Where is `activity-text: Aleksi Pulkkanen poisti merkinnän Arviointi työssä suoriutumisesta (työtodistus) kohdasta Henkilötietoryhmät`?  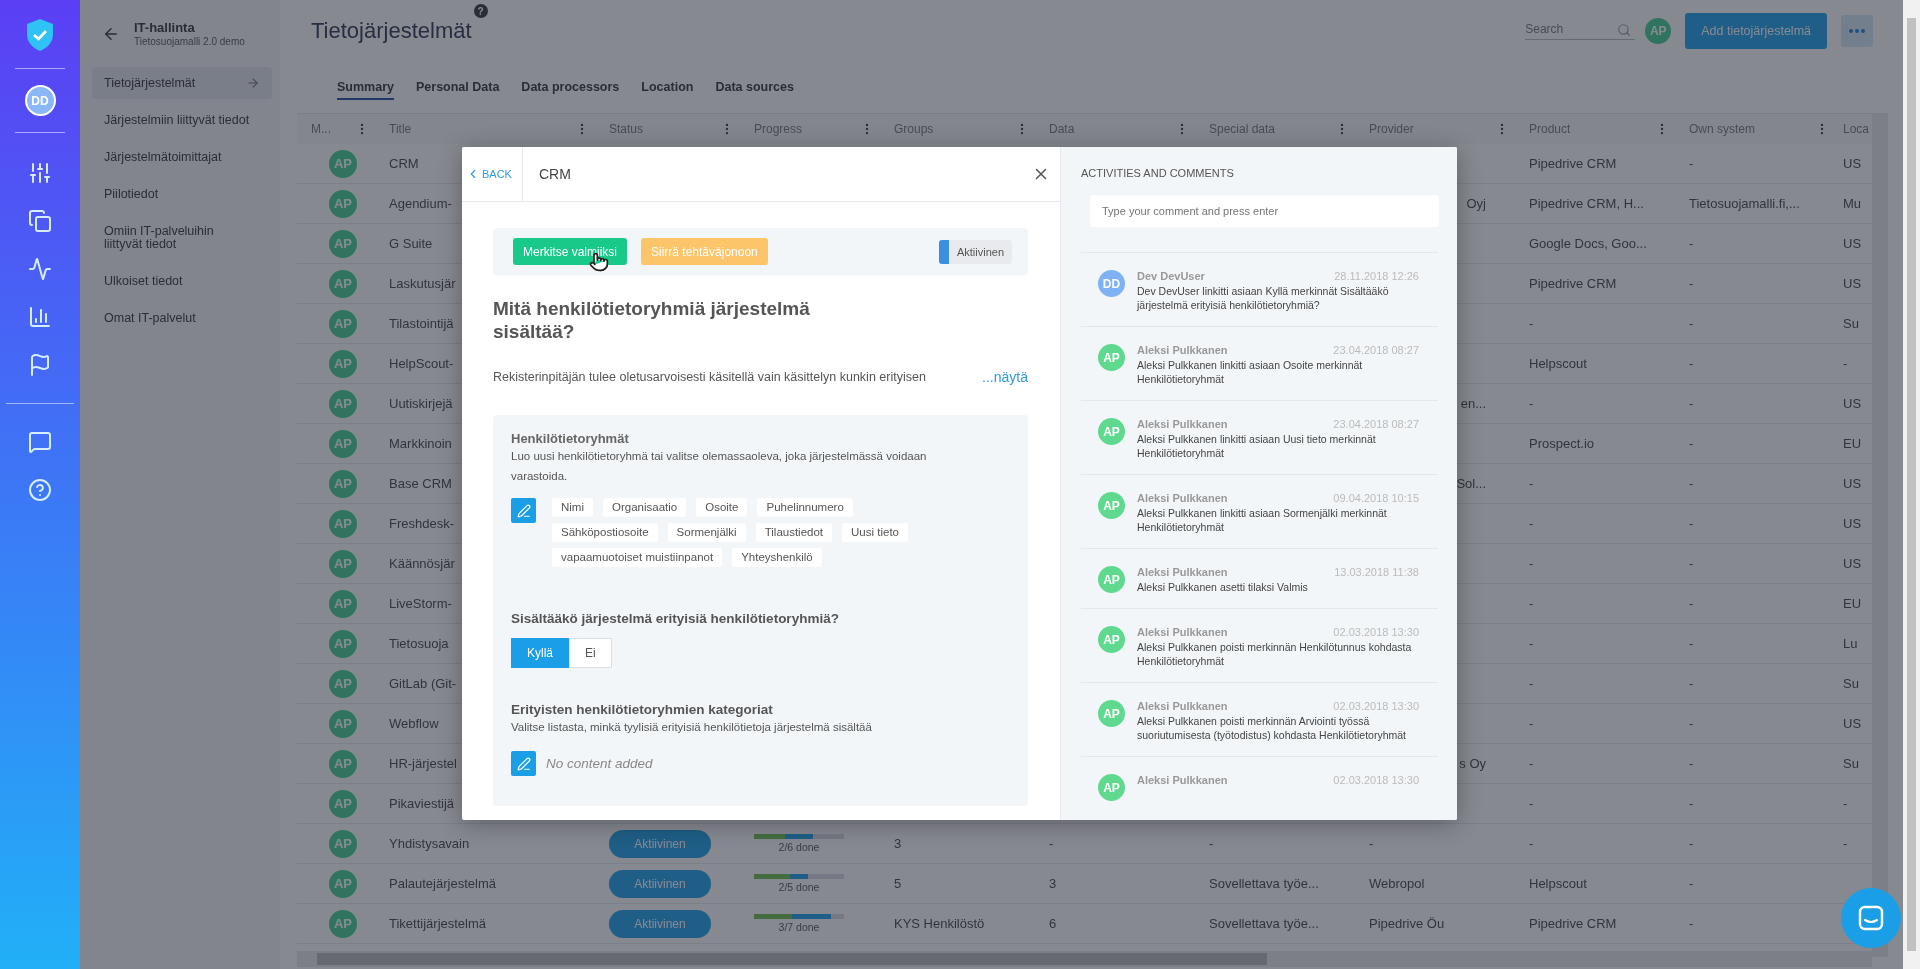 activity-text: Aleksi Pulkkanen poisti merkinnän Arviointi työssä suoriutumisesta (työtodistus) kohdasta Henkilötietoryhmät is located at coordinates (1272, 728).